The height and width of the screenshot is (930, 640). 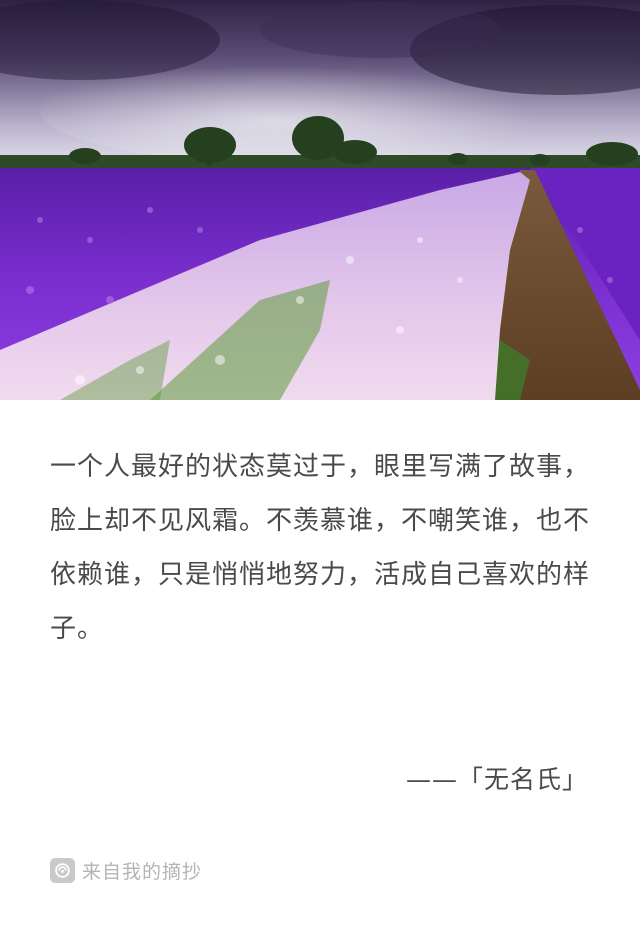 What do you see at coordinates (62, 870) in the screenshot?
I see `app-logo-icon` at bounding box center [62, 870].